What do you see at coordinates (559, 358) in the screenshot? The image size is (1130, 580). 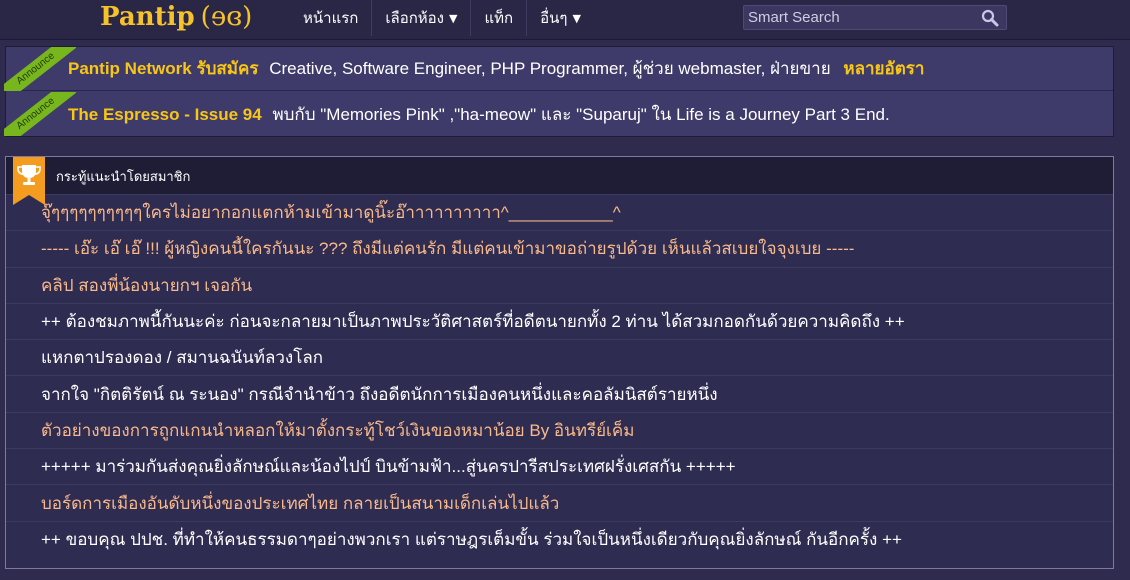 I see `topic-link: แหกตาปรองดอง / สมานฉนันท์ลวงโลก` at bounding box center [559, 358].